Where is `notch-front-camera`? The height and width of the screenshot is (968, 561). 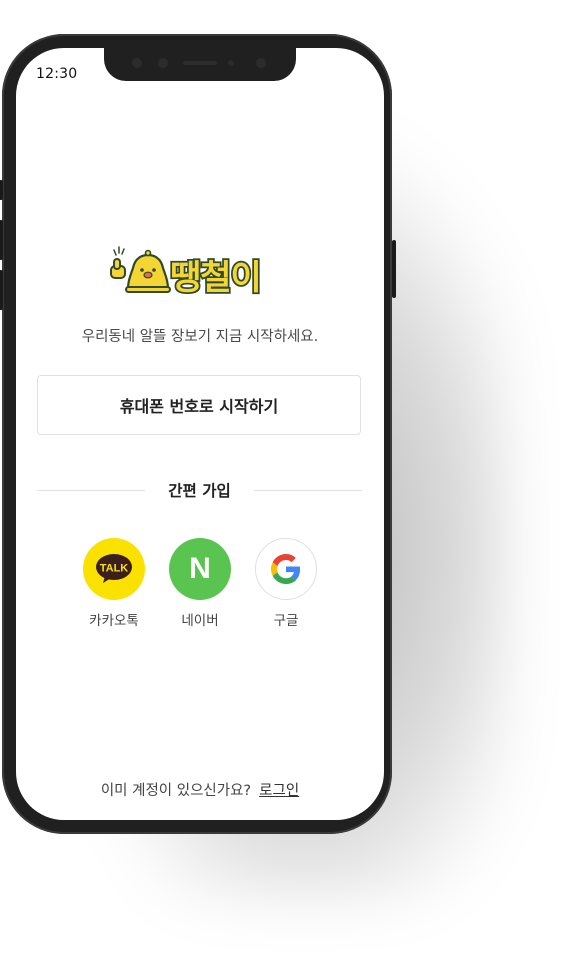
notch-front-camera is located at coordinates (261, 63).